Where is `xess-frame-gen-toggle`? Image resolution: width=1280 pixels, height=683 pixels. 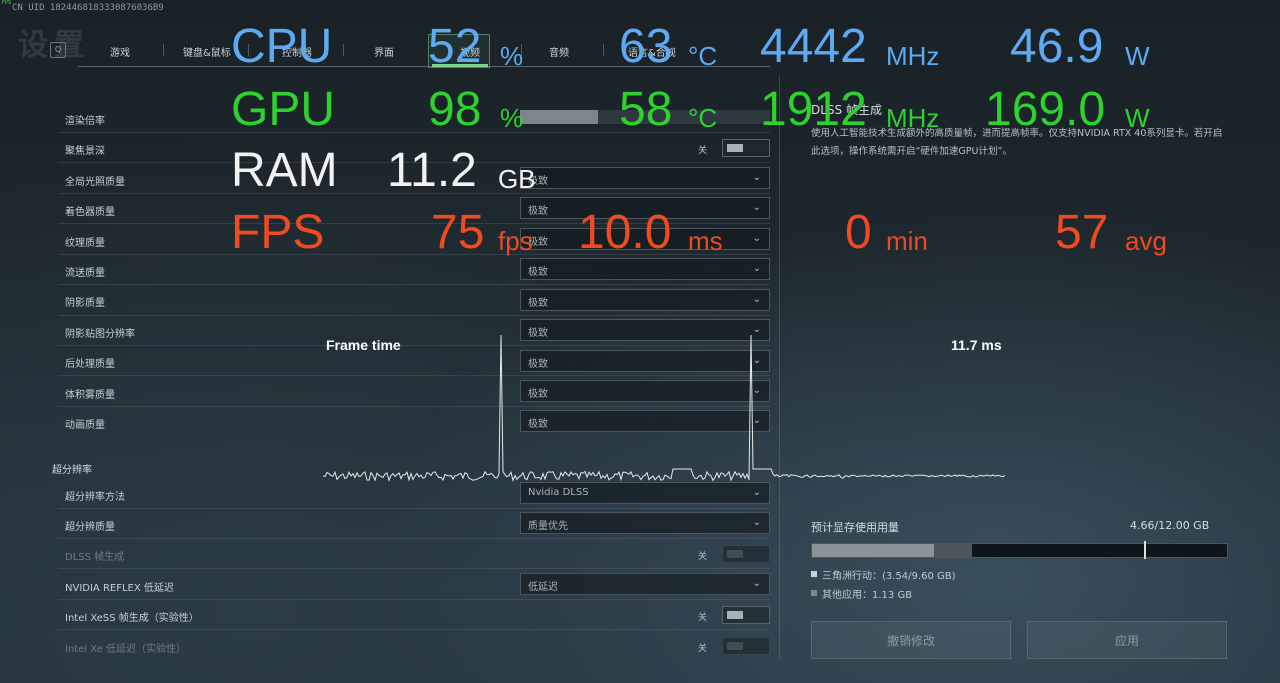
xess-frame-gen-toggle is located at coordinates (746, 615).